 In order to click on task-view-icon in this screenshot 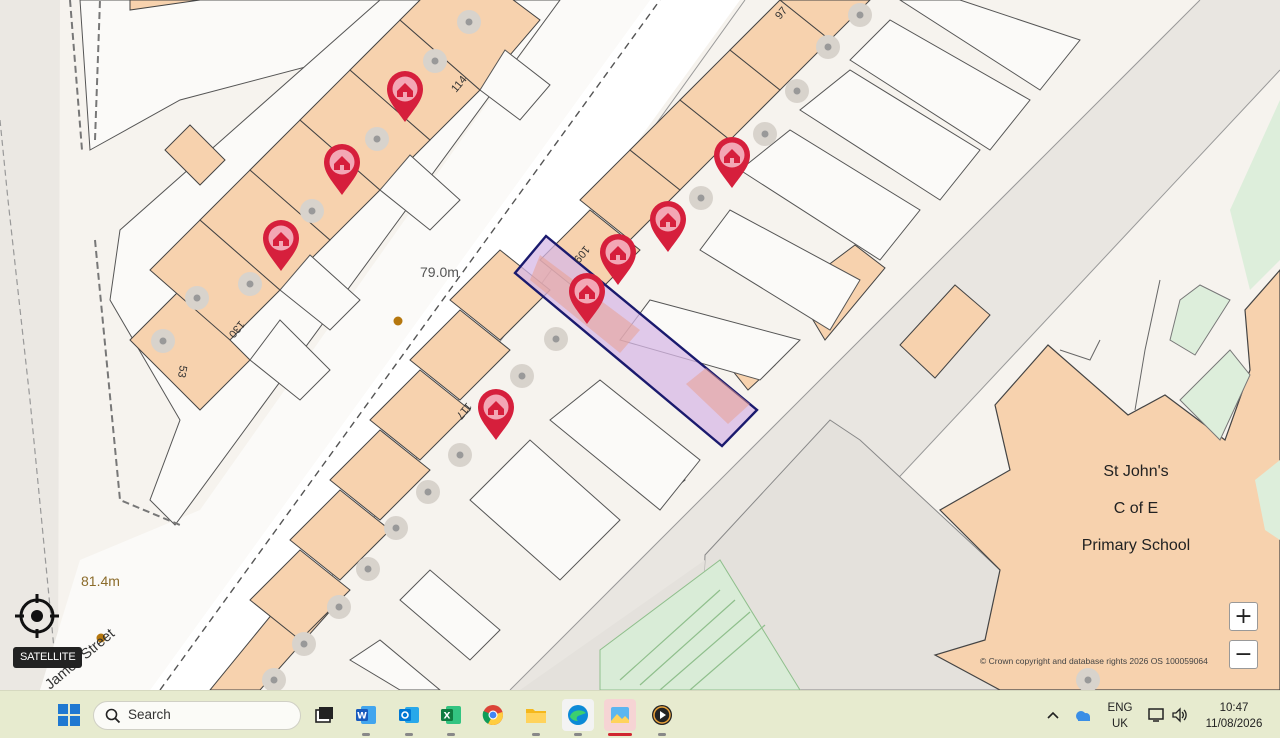, I will do `click(324, 715)`.